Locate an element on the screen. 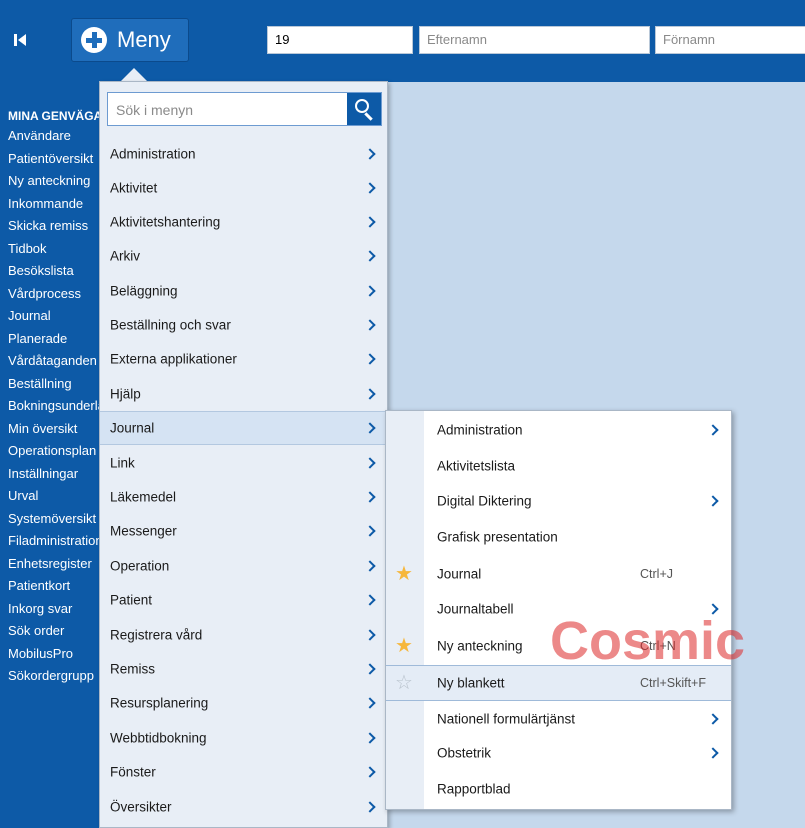 The image size is (805, 828). sidebar-item: Ny anteckning is located at coordinates (49, 180).